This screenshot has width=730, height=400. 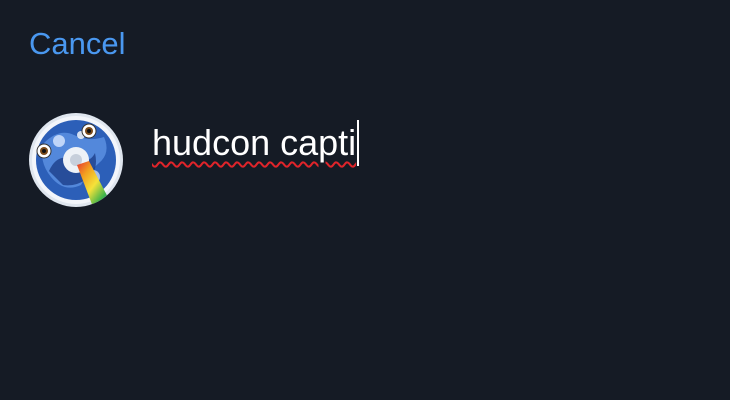 I want to click on profile-avatar-icon, so click(x=76, y=160).